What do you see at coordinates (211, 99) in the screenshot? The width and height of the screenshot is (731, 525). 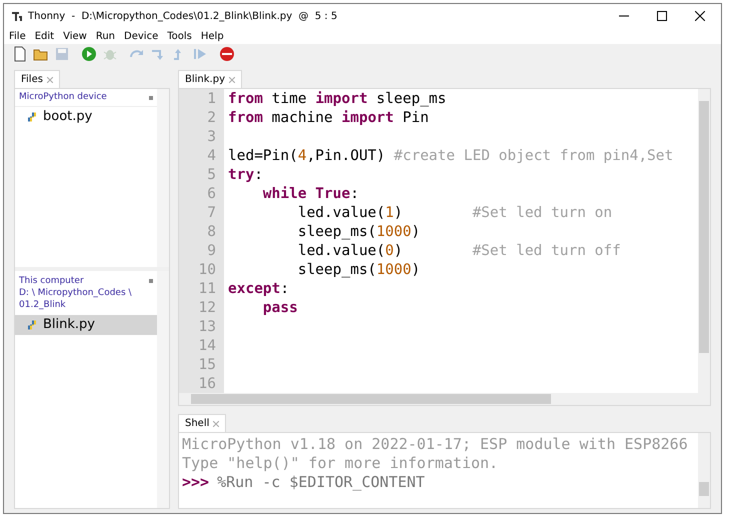 I see `line-number: 1` at bounding box center [211, 99].